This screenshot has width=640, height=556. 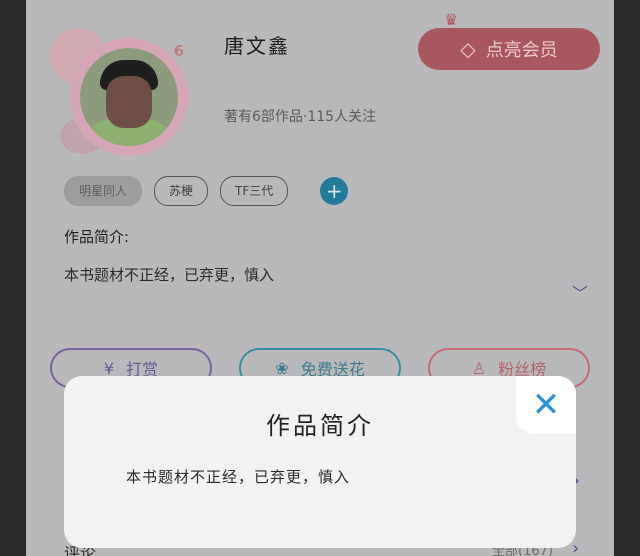 What do you see at coordinates (468, 49) in the screenshot?
I see `diamond-icon: ◇` at bounding box center [468, 49].